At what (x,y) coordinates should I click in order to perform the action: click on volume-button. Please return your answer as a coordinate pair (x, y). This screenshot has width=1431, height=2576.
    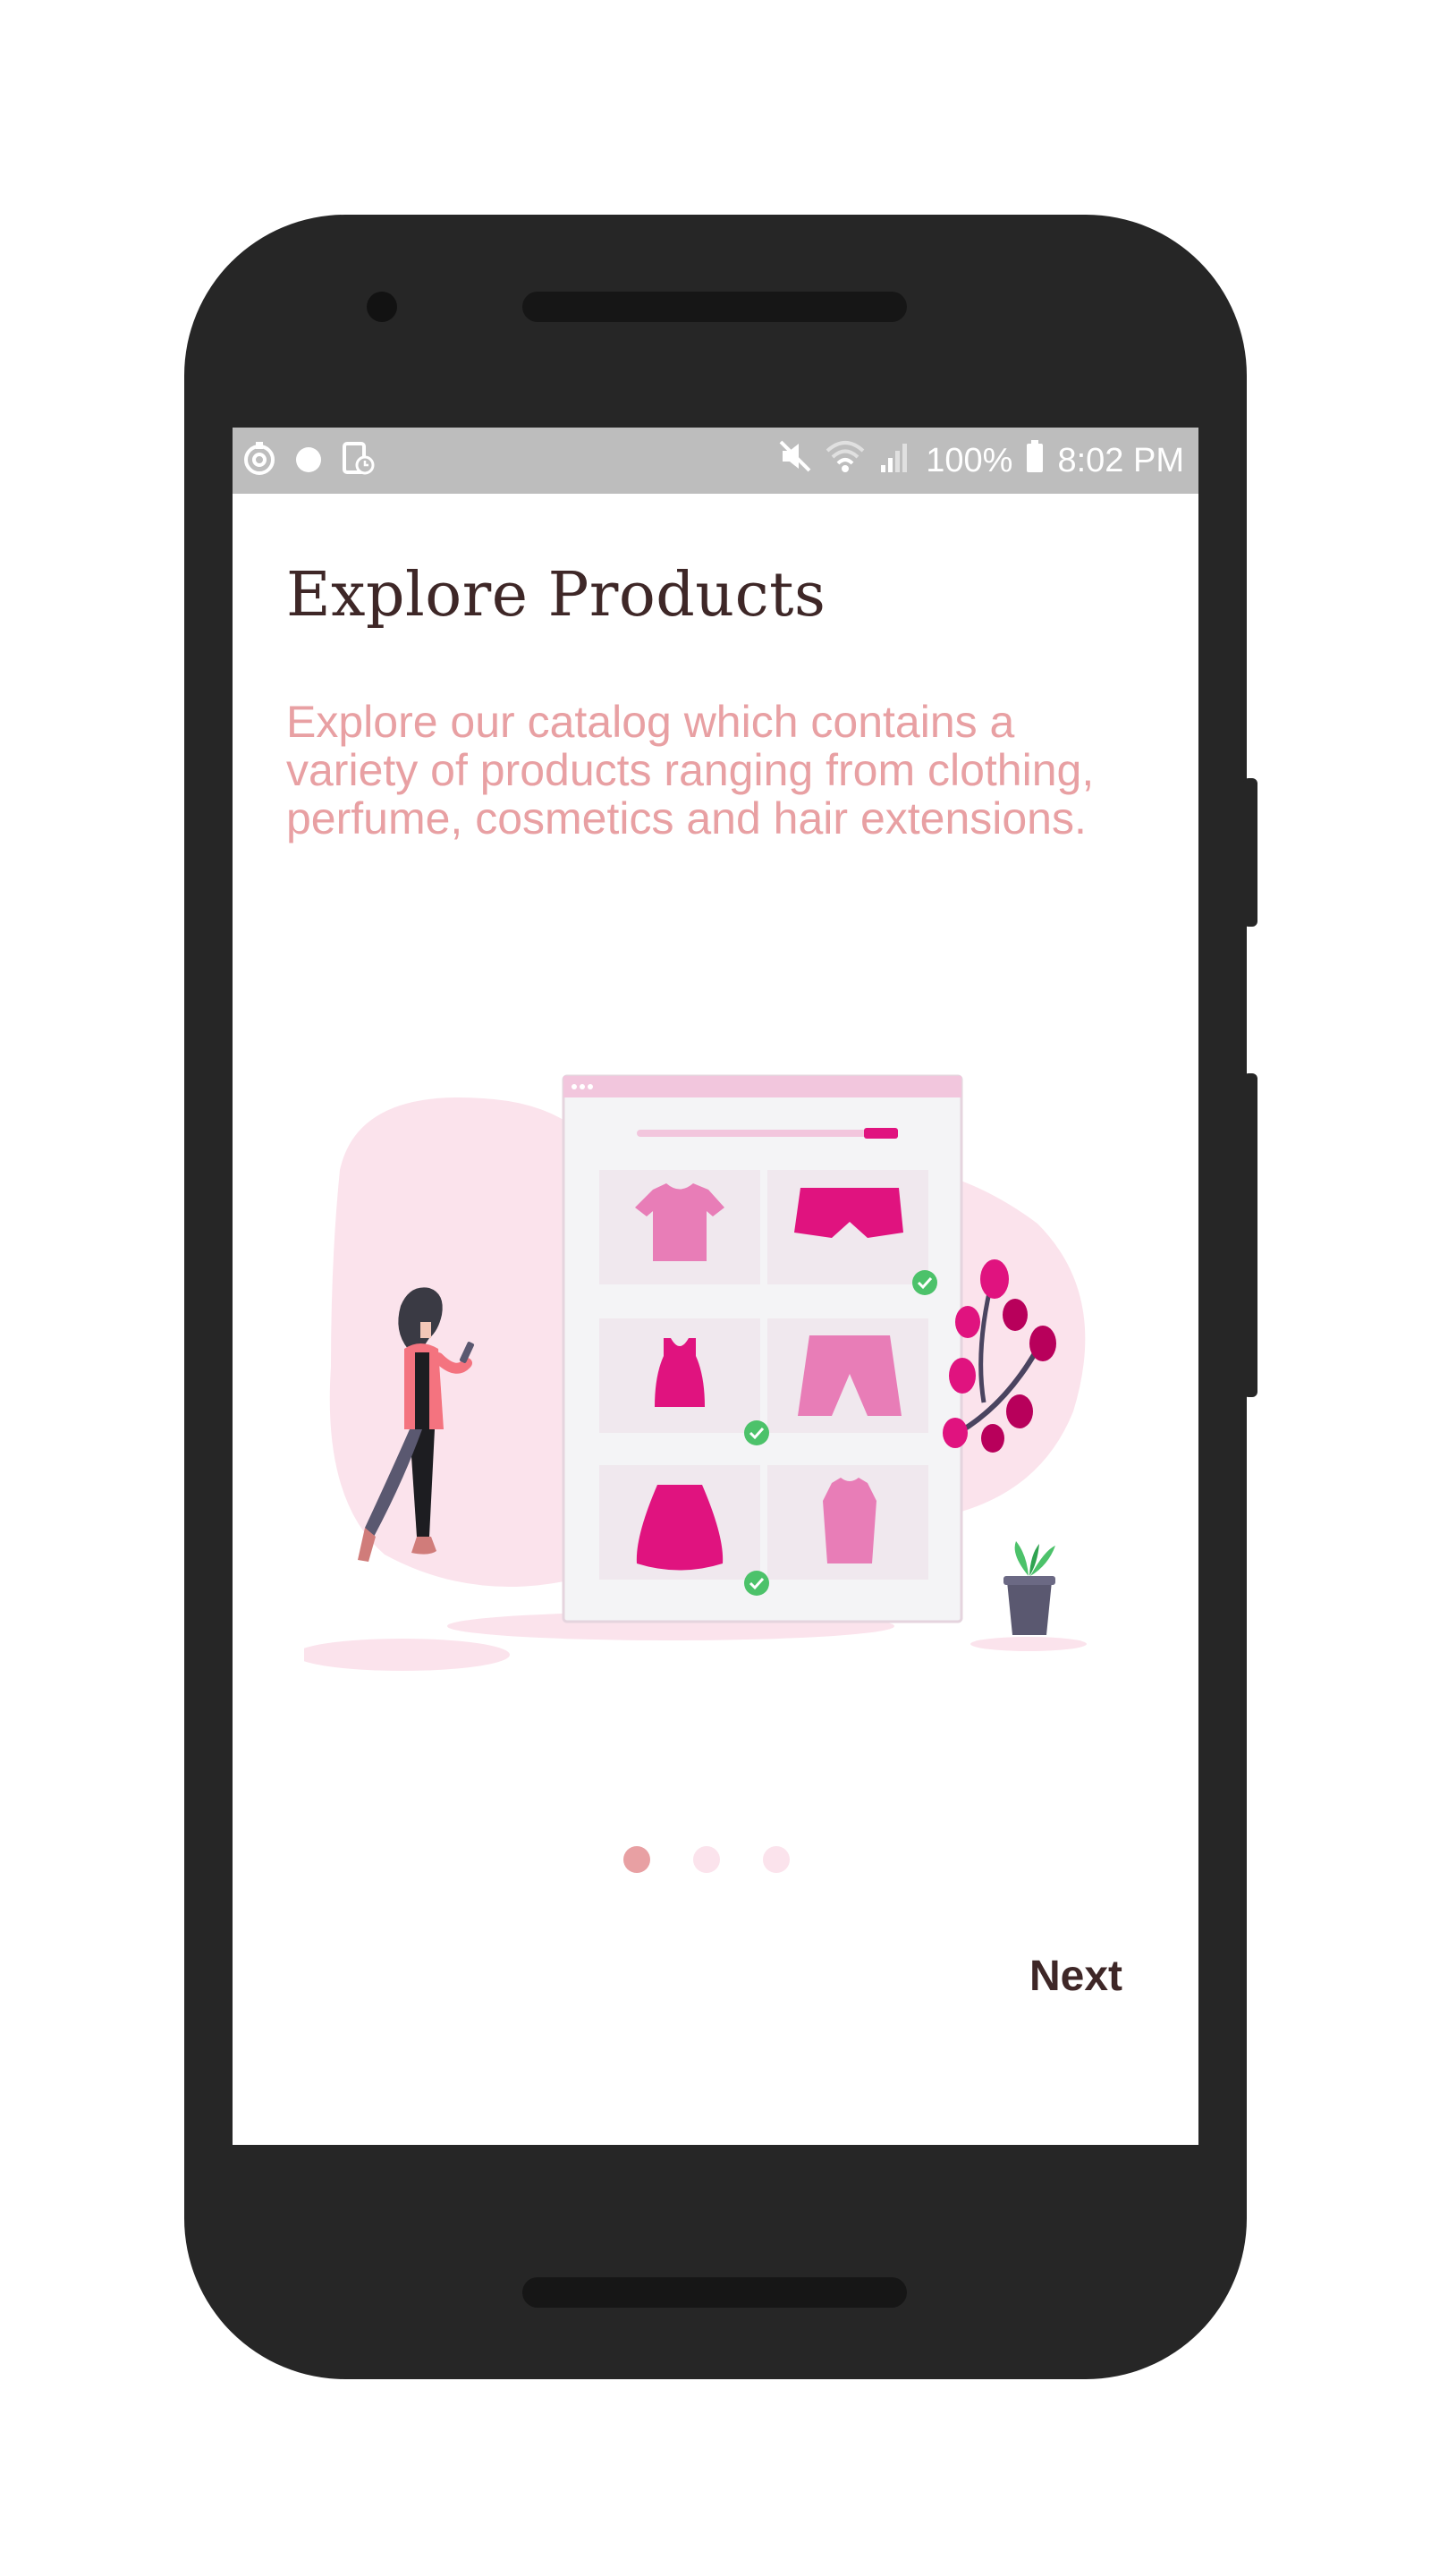
    Looking at the image, I should click on (1250, 1235).